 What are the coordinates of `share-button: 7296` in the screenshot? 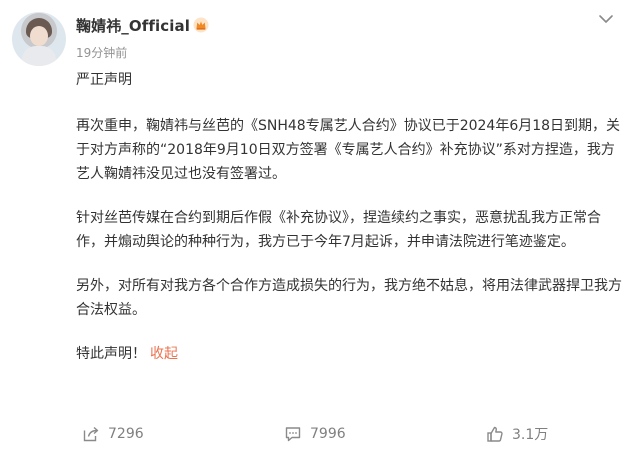 It's located at (113, 434).